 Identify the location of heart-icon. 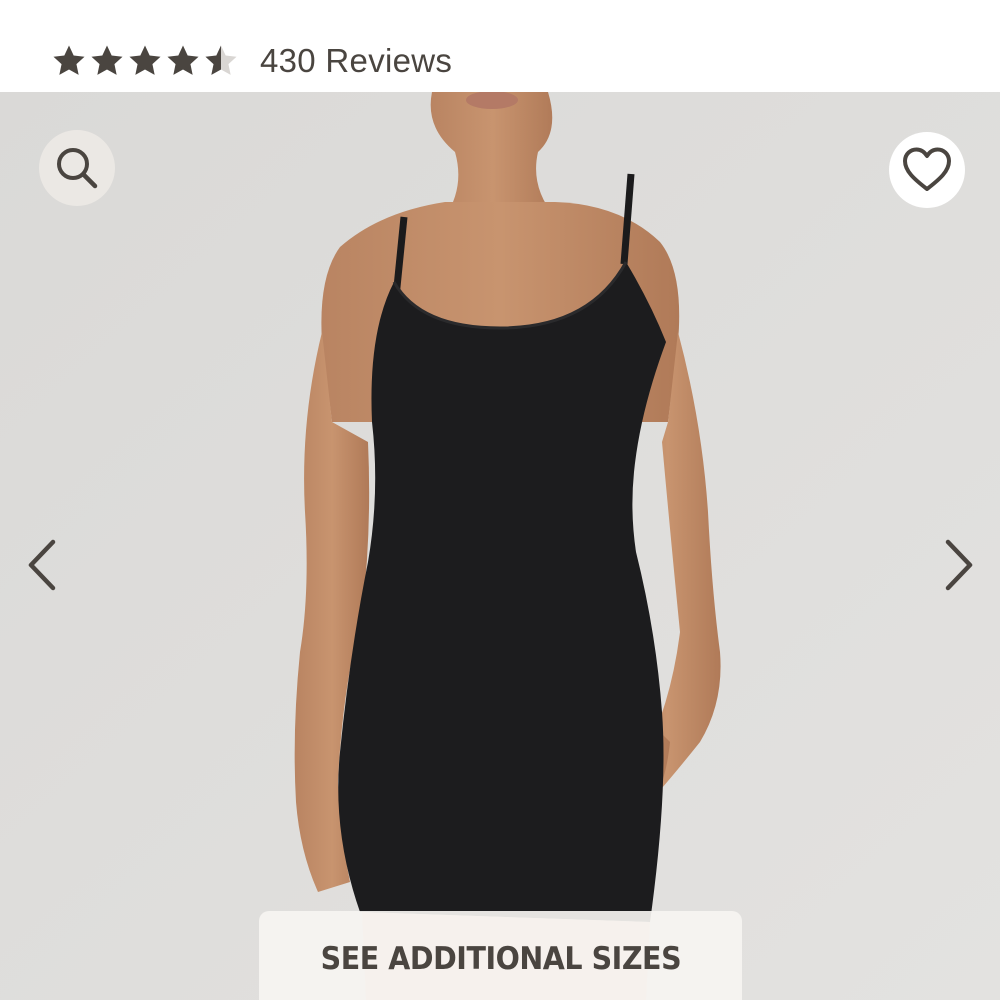
(927, 169).